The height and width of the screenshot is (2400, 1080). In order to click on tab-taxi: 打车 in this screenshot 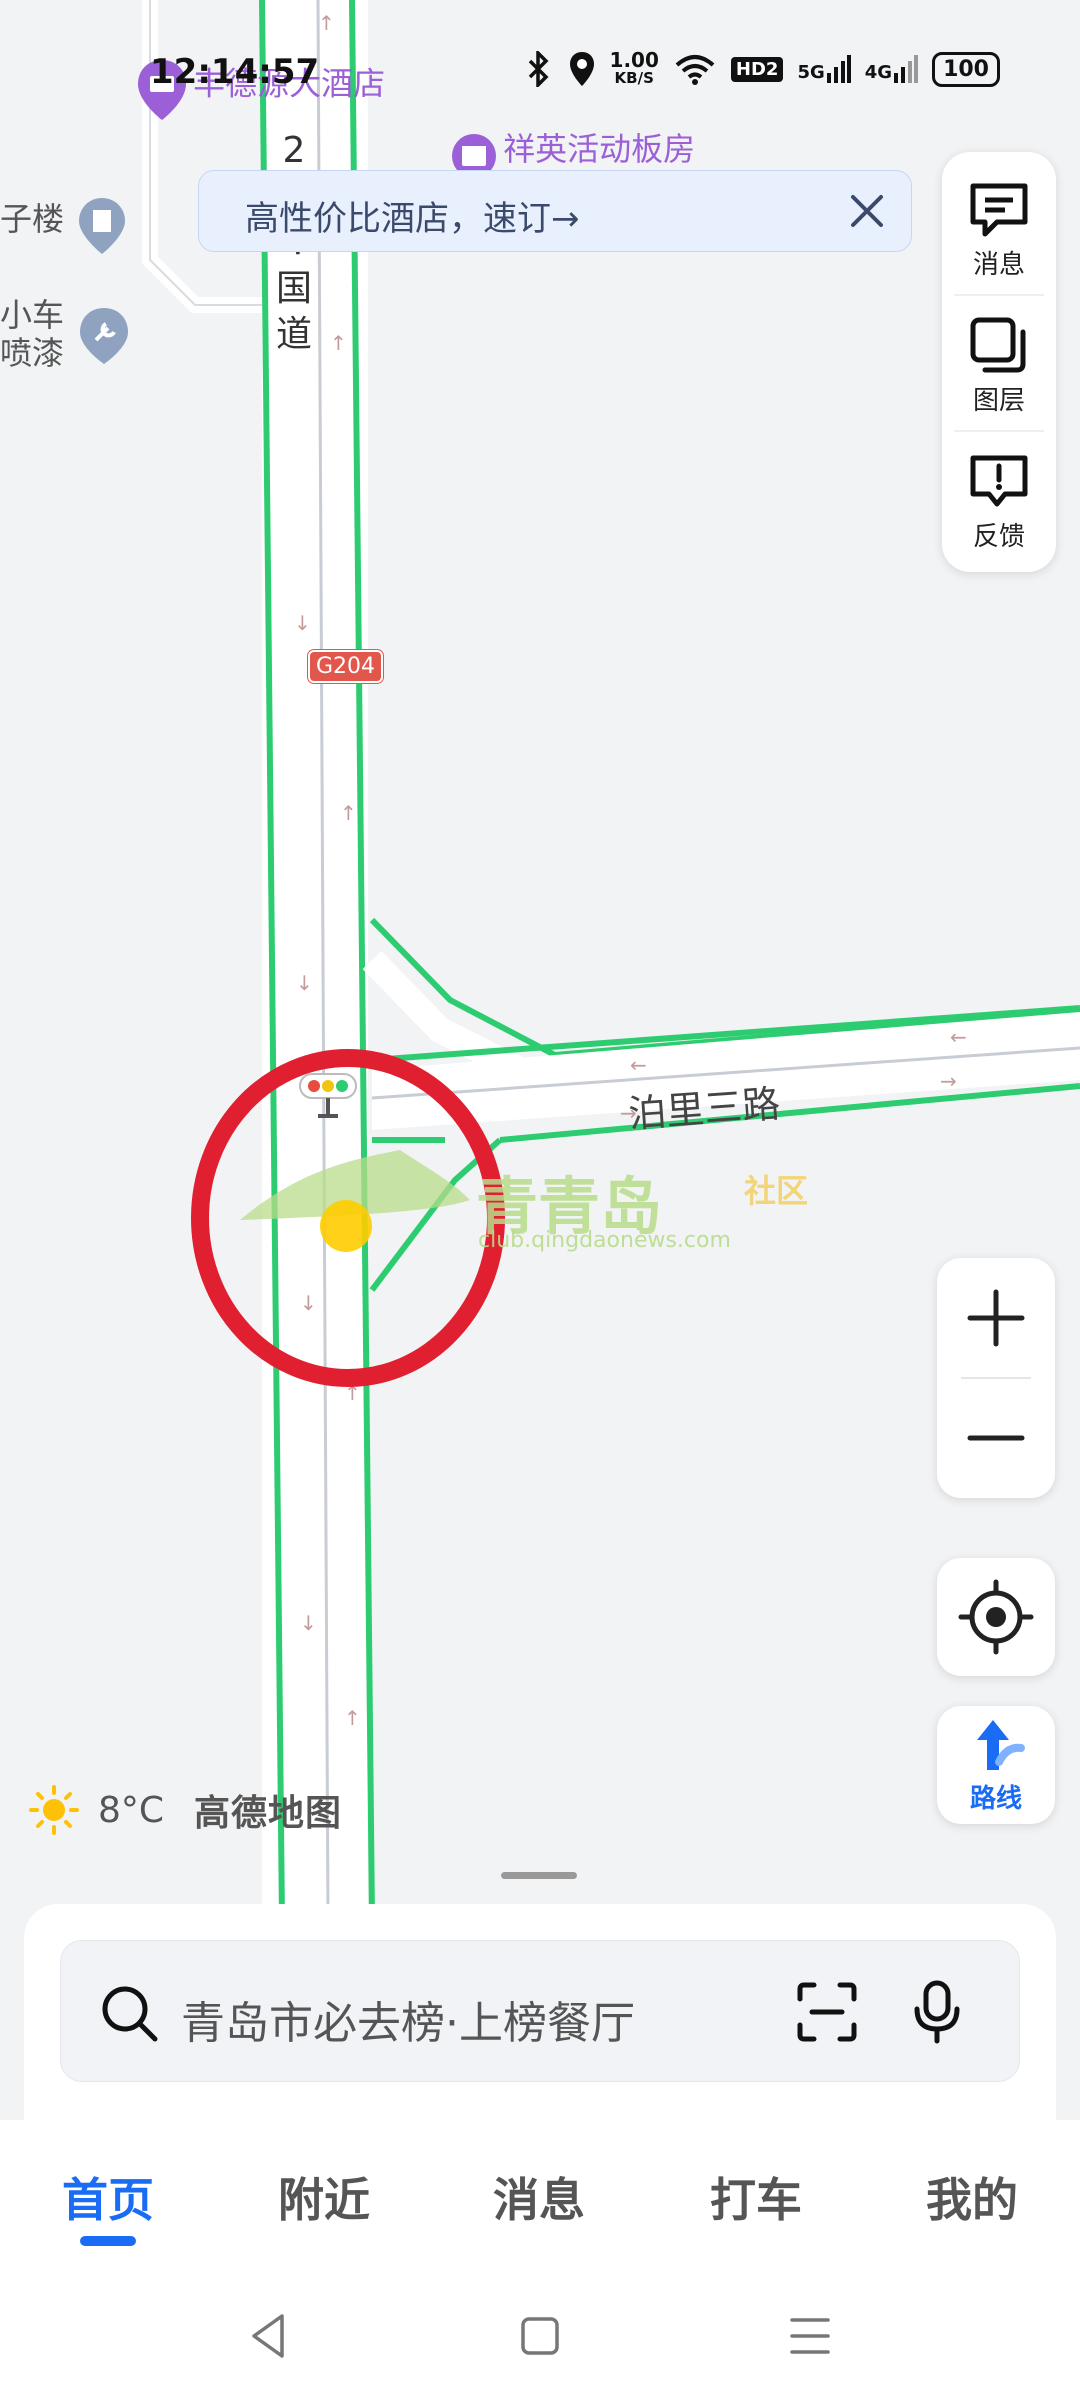, I will do `click(756, 2197)`.